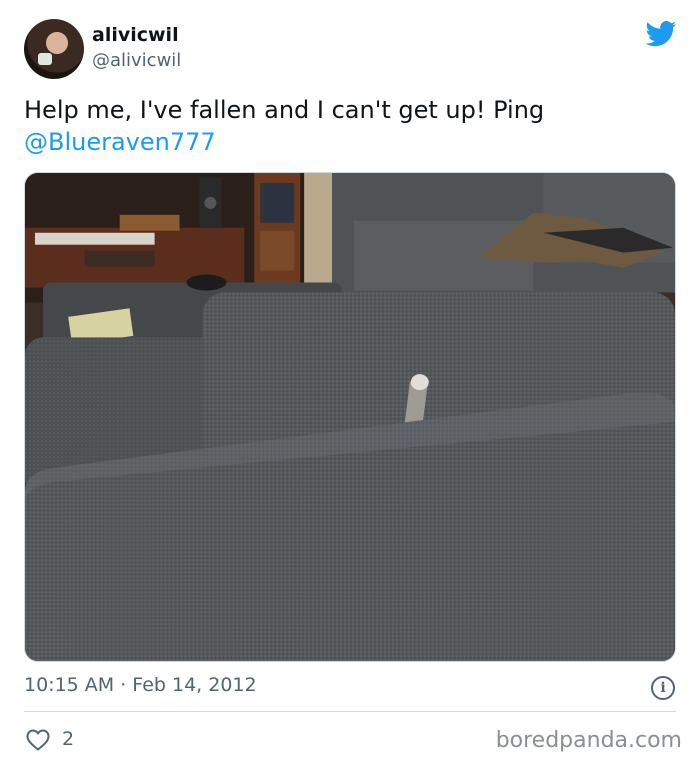 The height and width of the screenshot is (764, 700). What do you see at coordinates (54, 49) in the screenshot?
I see `avatar` at bounding box center [54, 49].